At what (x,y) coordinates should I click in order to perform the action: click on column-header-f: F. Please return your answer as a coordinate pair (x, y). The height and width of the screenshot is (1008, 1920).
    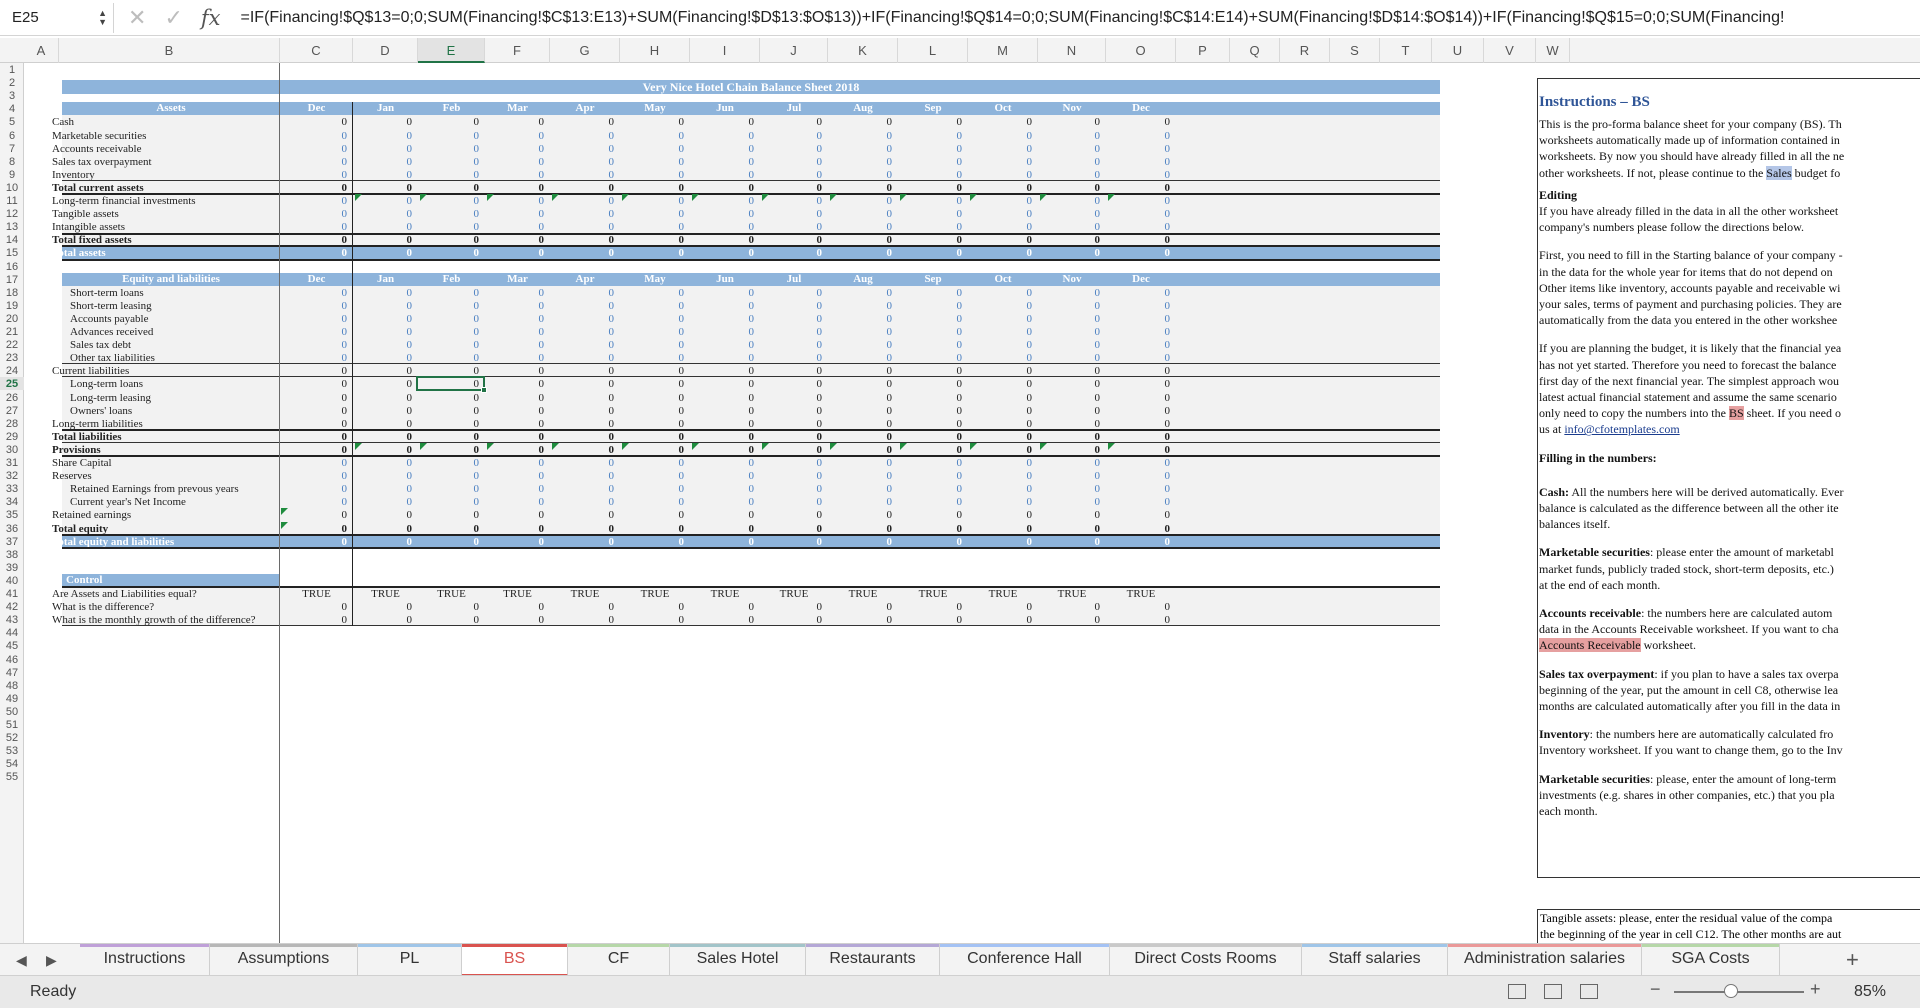
    Looking at the image, I should click on (517, 50).